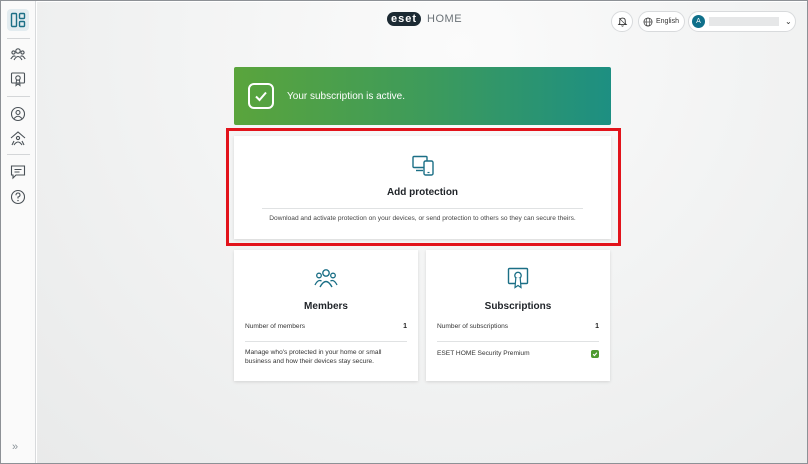  Describe the element at coordinates (405, 326) in the screenshot. I see `members-count-value: 1` at that location.